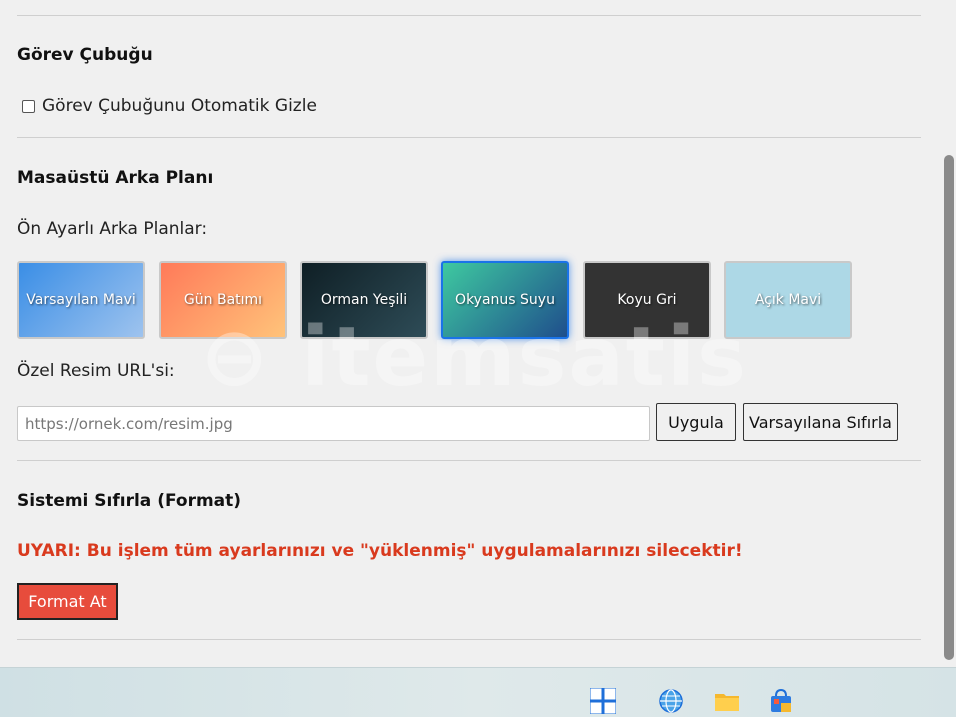  I want to click on bg-preset-acik-mavi: Açık Mavi, so click(788, 300).